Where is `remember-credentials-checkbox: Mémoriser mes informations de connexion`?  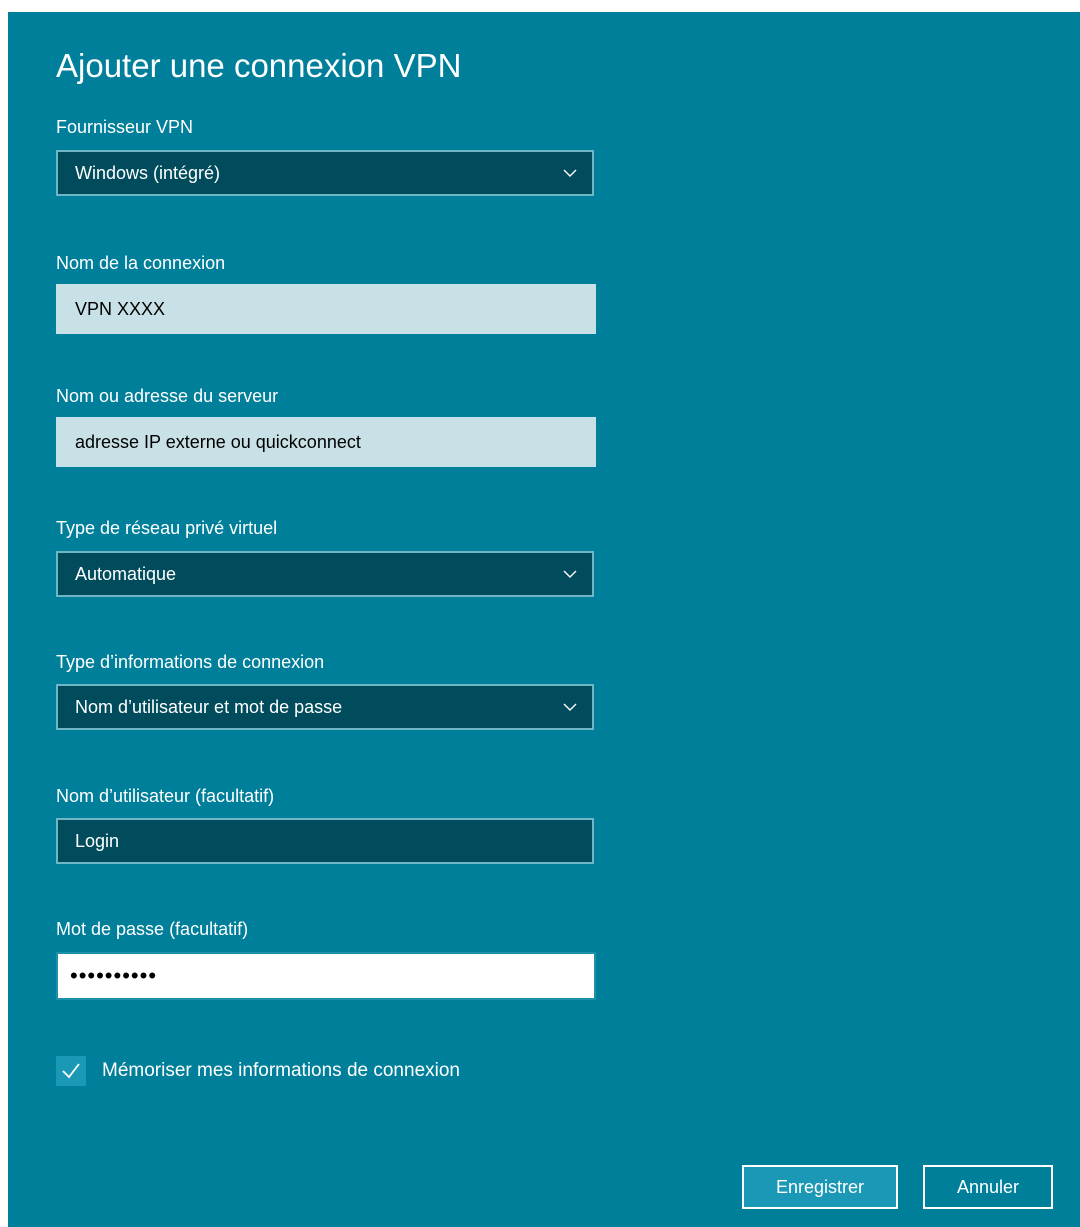 remember-credentials-checkbox: Mémoriser mes informations de connexion is located at coordinates (258, 1071).